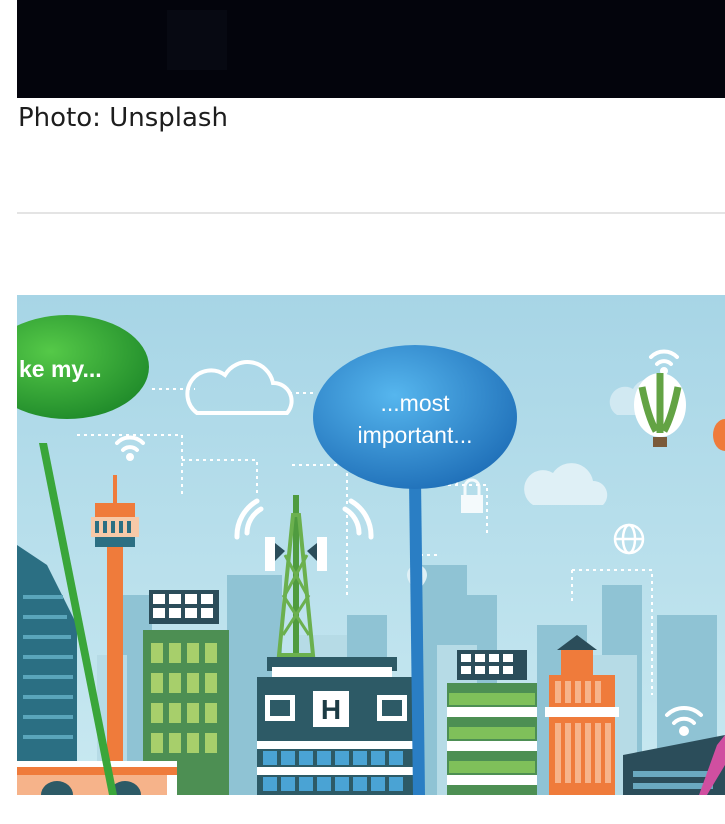 Image resolution: width=725 pixels, height=824 pixels. I want to click on header-photo, so click(371, 49).